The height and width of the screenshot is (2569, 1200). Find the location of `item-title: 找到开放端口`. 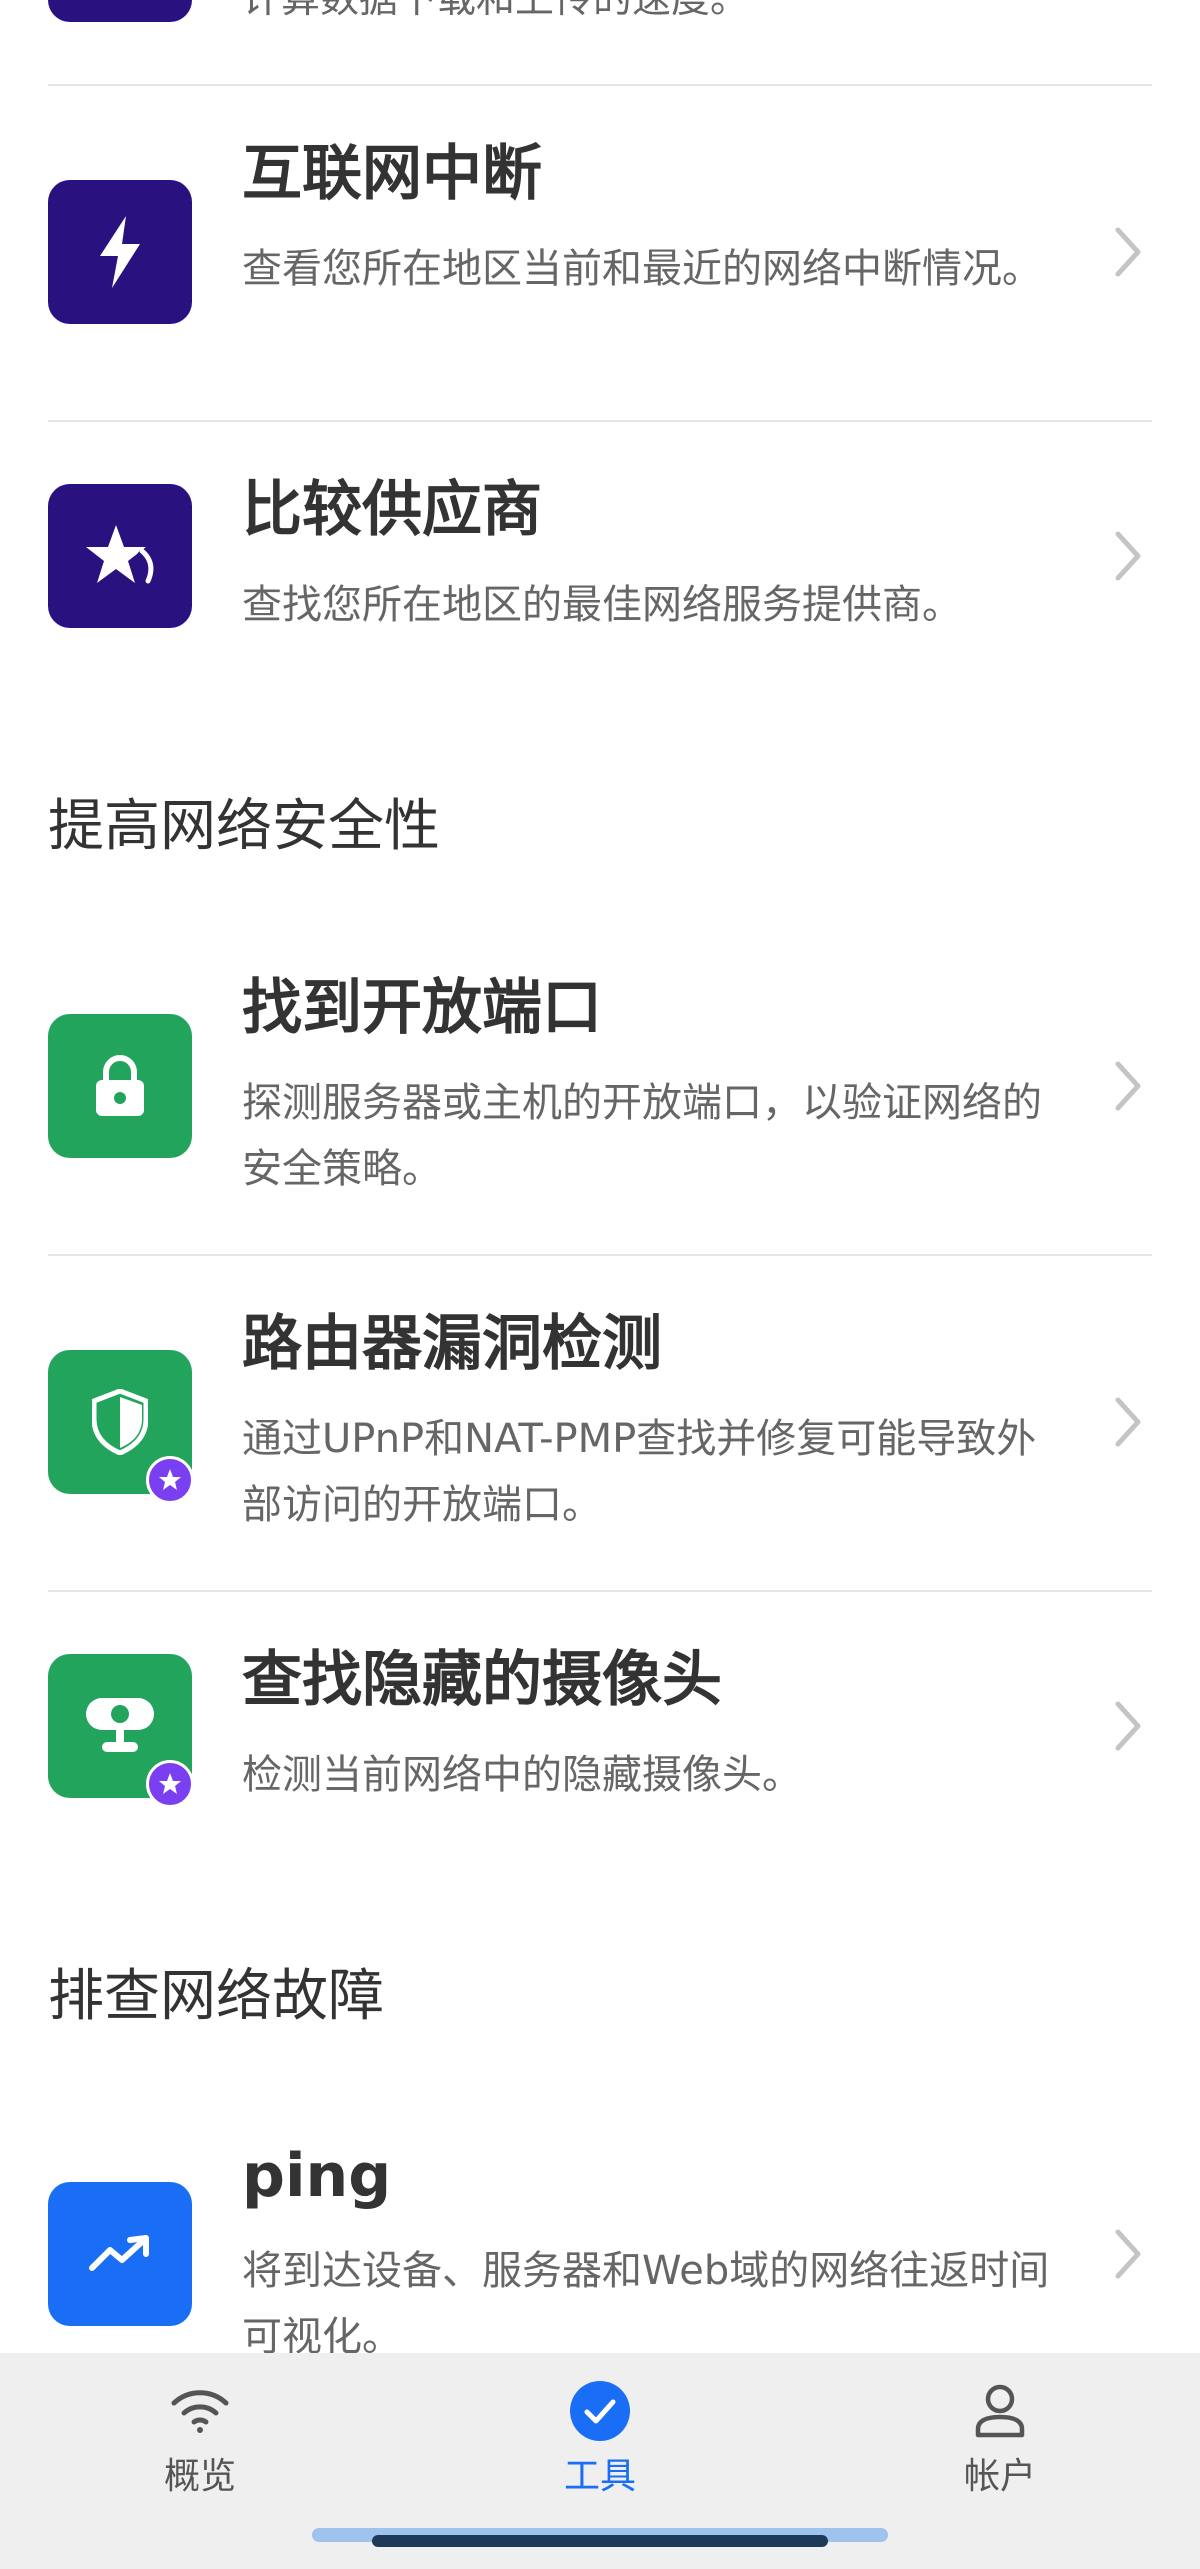

item-title: 找到开放端口 is located at coordinates (422, 1008).